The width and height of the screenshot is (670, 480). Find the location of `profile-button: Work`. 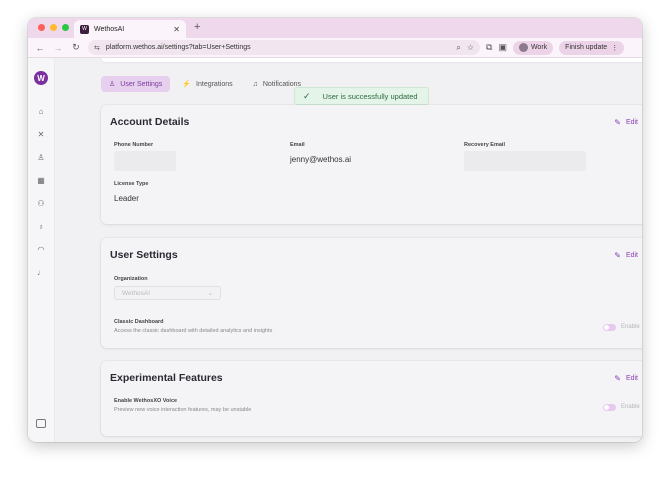

profile-button: Work is located at coordinates (533, 47).